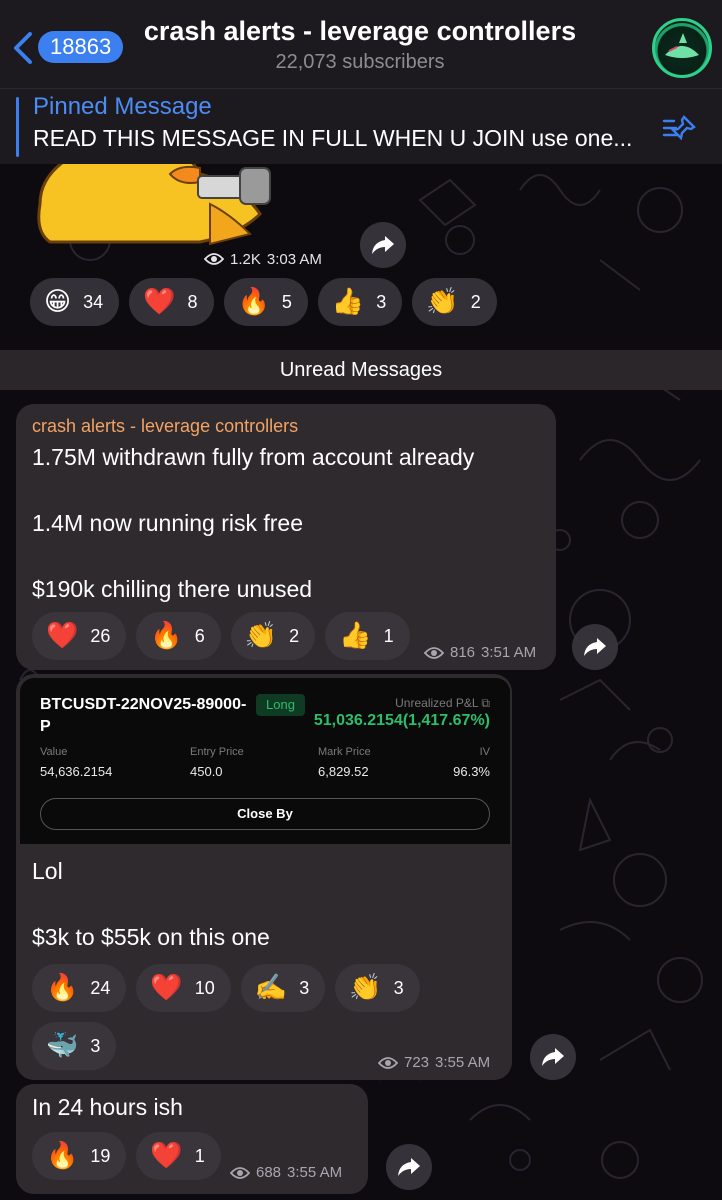 This screenshot has width=722, height=1200. What do you see at coordinates (168, 523) in the screenshot?
I see `message-line: 1.4M now running risk free` at bounding box center [168, 523].